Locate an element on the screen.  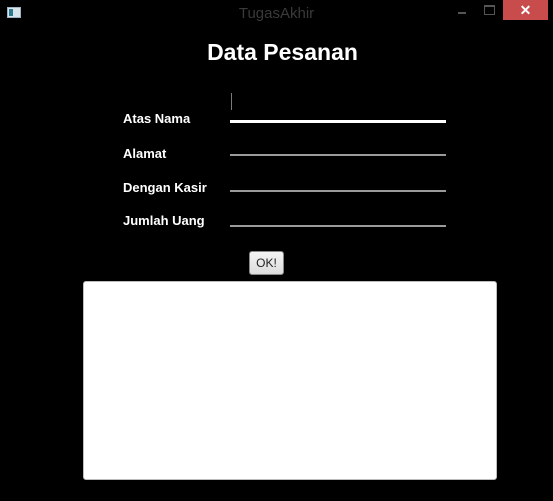
atas-nama-input is located at coordinates (338, 111).